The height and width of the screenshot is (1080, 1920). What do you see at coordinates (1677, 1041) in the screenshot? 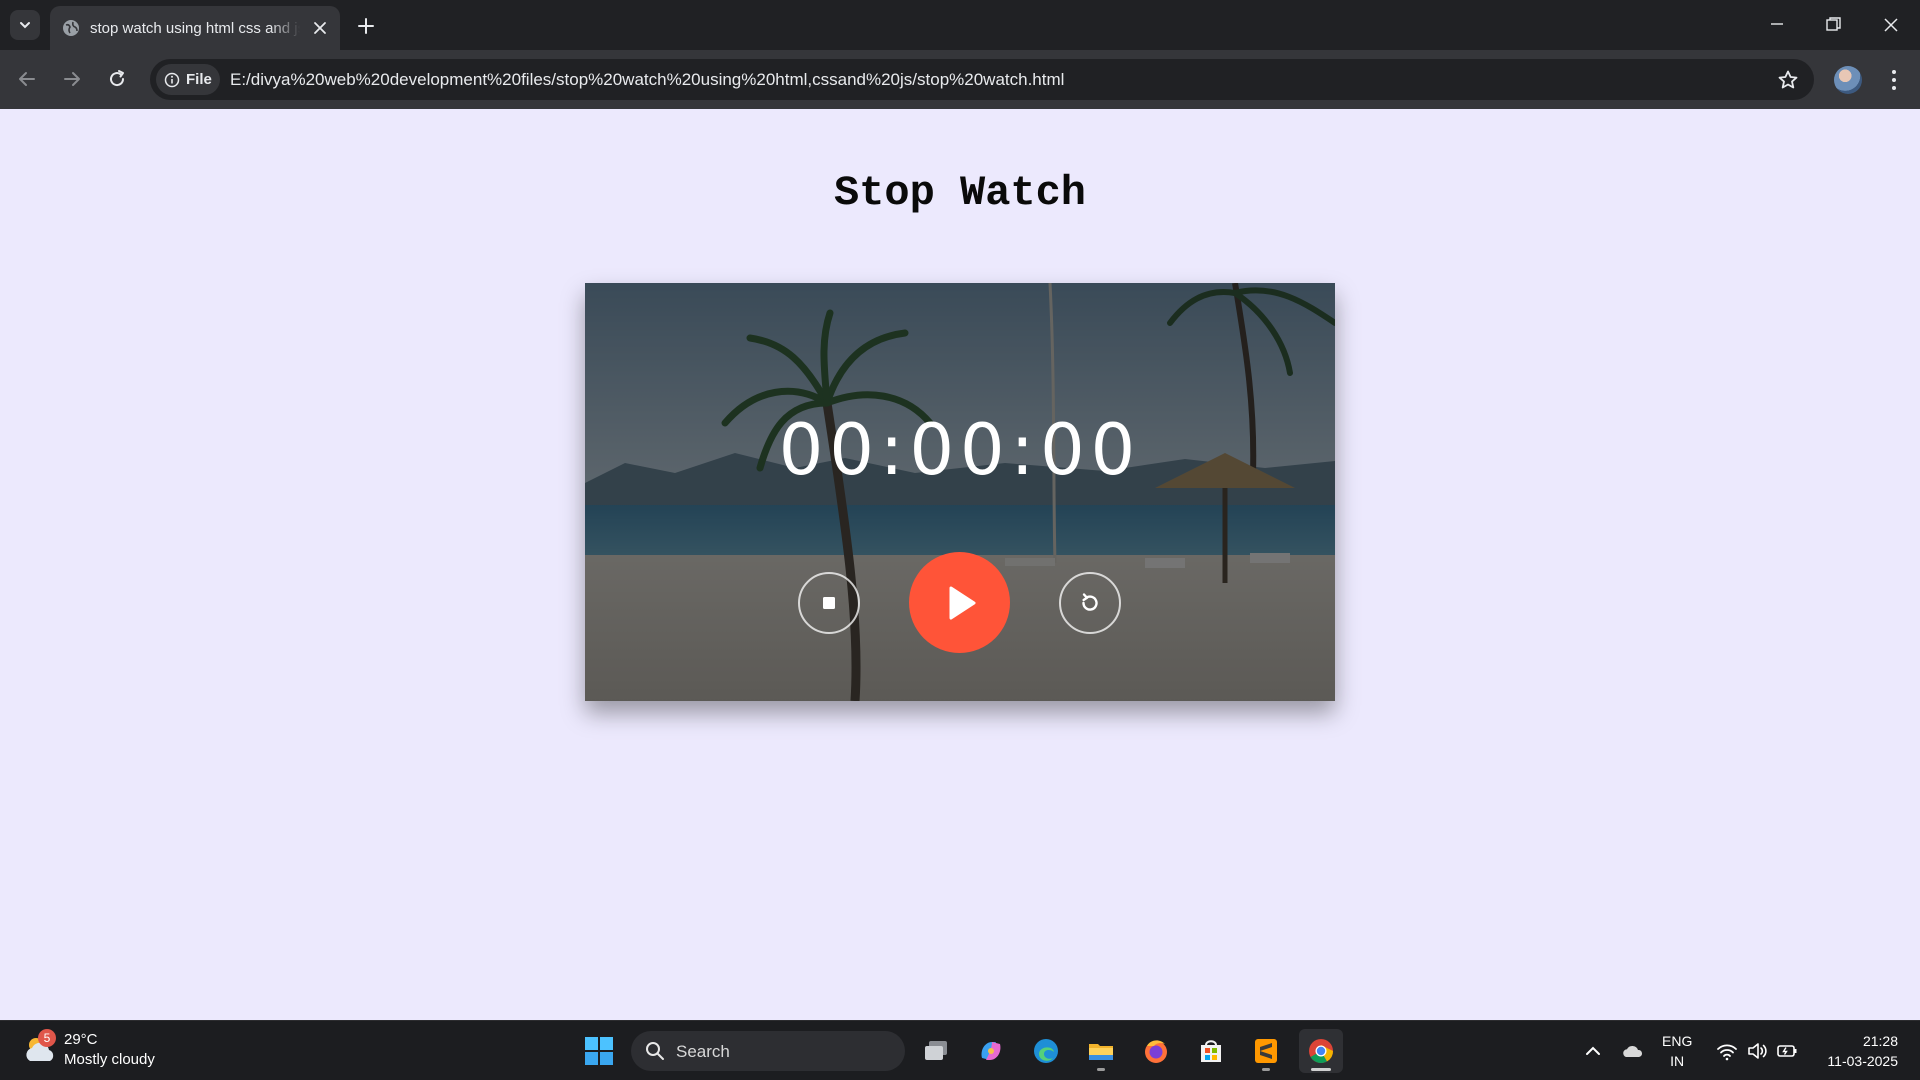
I see `language-code: ENG` at bounding box center [1677, 1041].